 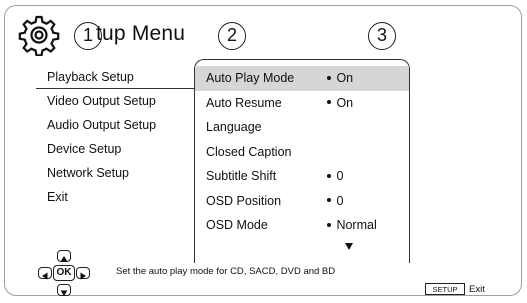 I want to click on ok-button: OK, so click(x=64, y=273).